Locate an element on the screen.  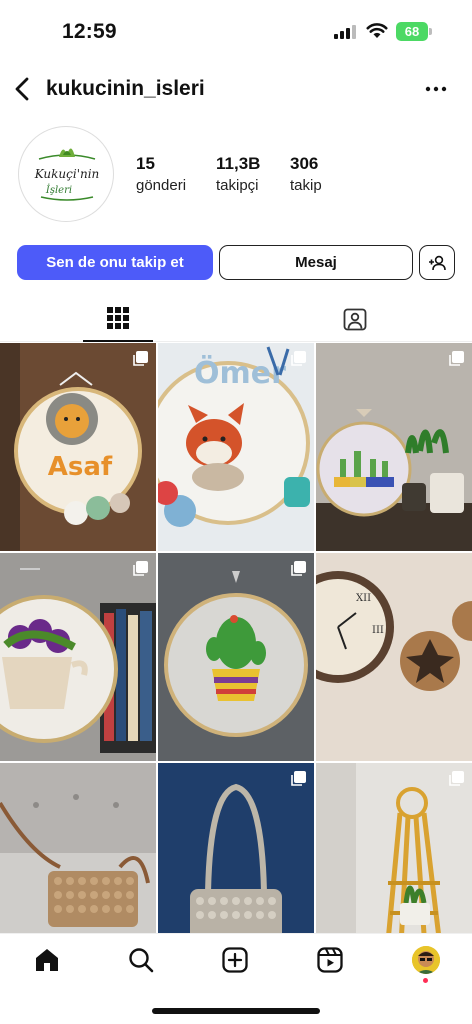
post-tile: Ömer is located at coordinates (236, 447).